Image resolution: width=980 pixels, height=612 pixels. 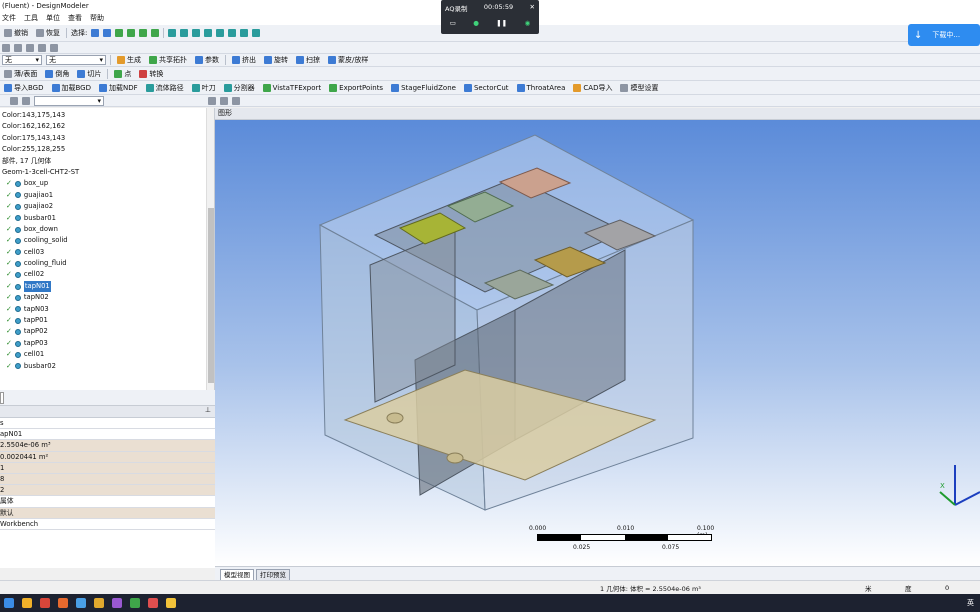 I want to click on blade-button: 叶刀, so click(x=204, y=88).